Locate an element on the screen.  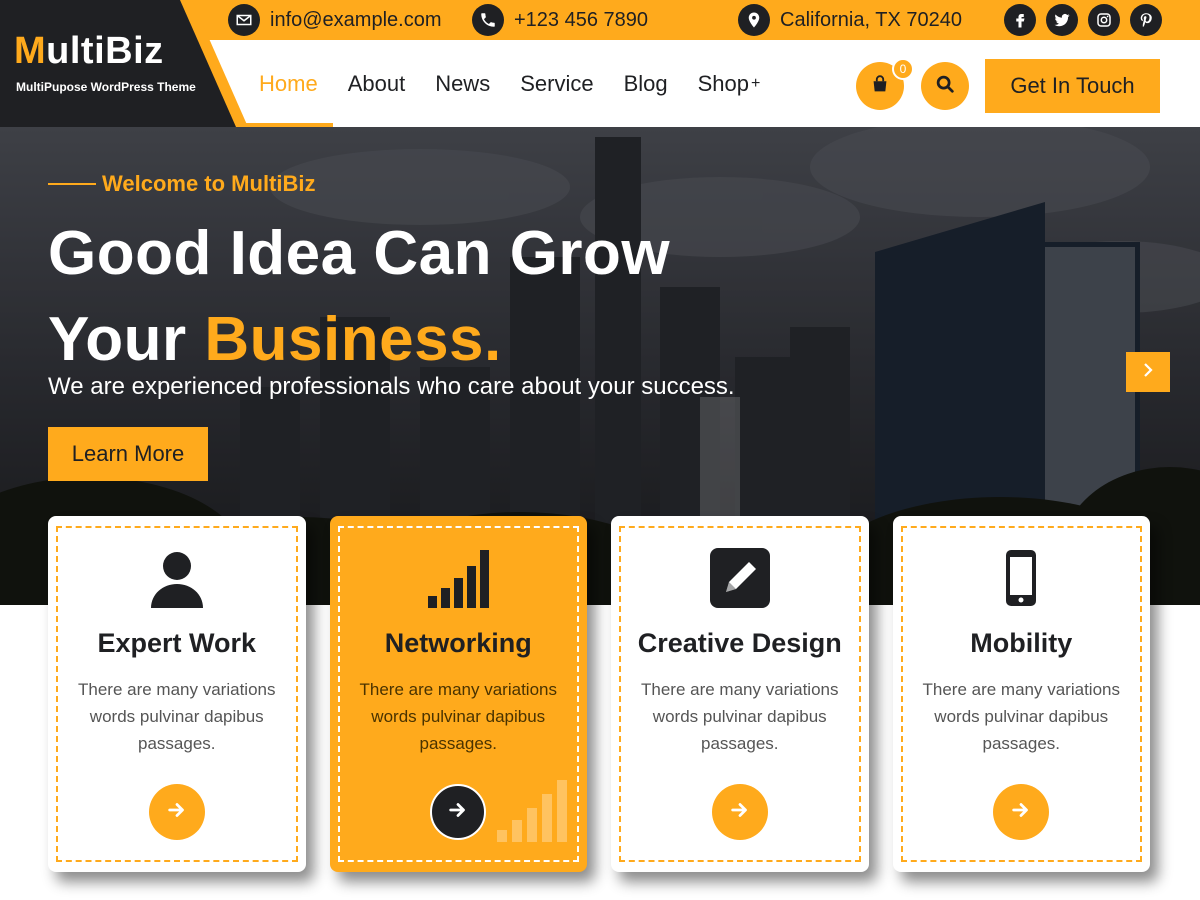
pinterest-icon is located at coordinates (1146, 20).